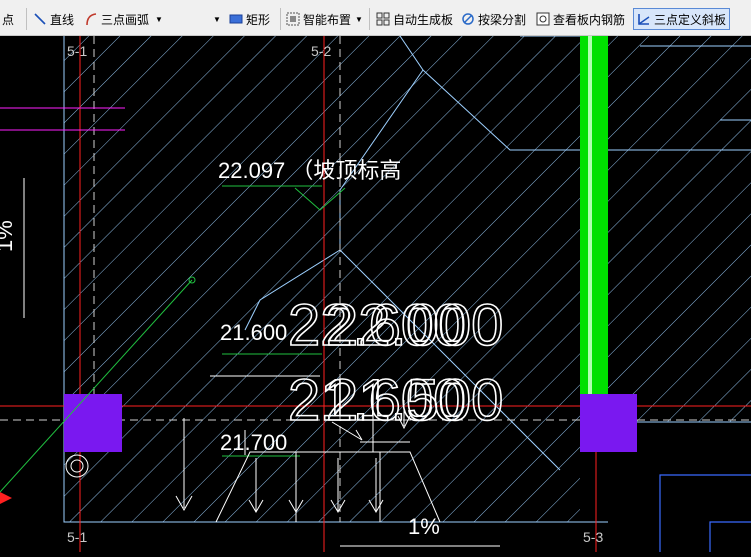 The height and width of the screenshot is (557, 751). I want to click on view-rebar-label: 查看板内钢筋, so click(589, 19).